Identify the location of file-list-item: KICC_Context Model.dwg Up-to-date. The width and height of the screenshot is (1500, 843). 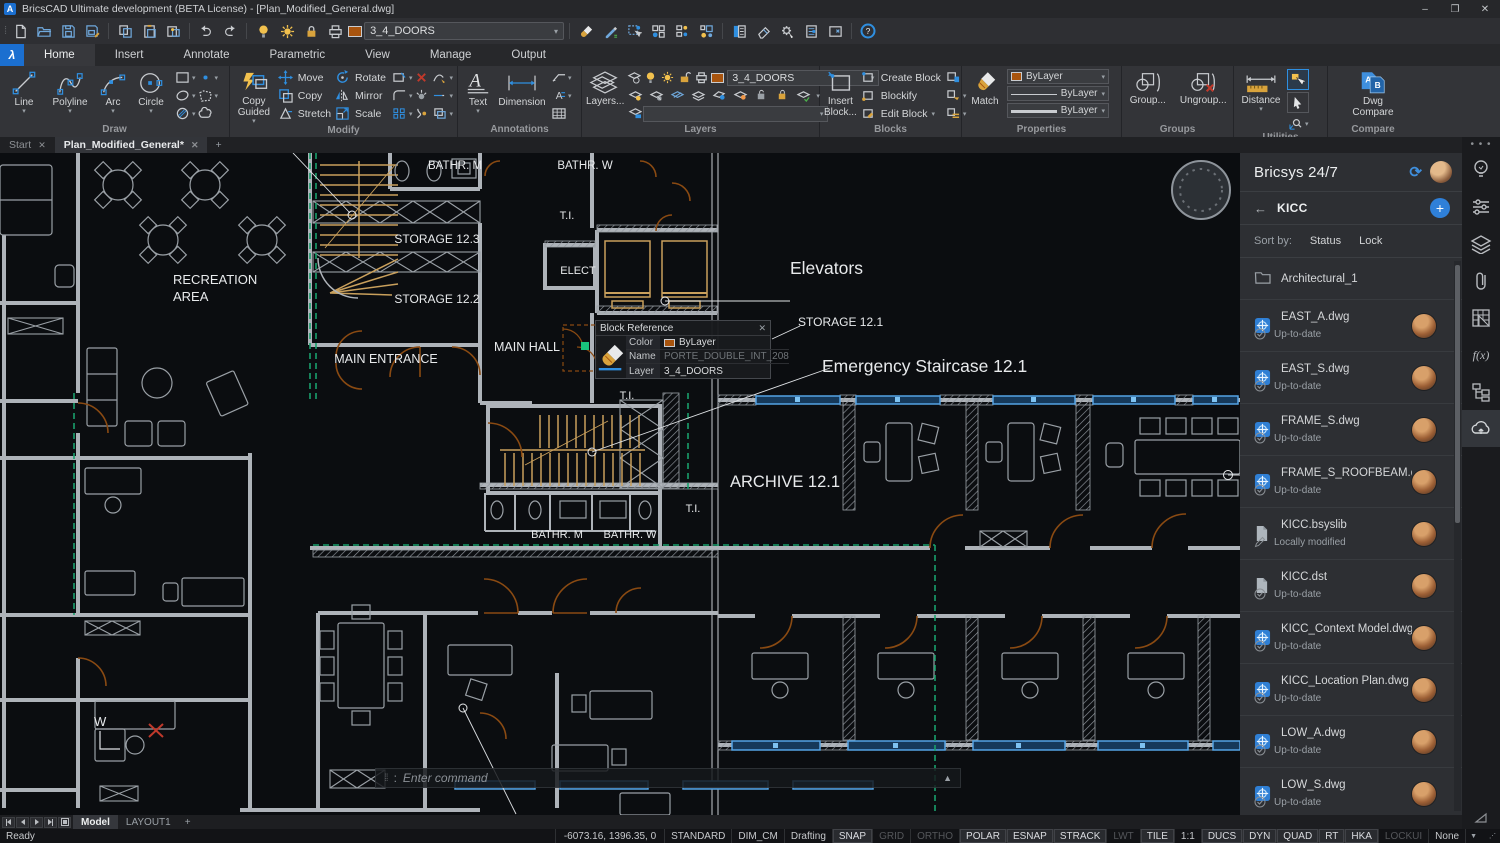
(1351, 638).